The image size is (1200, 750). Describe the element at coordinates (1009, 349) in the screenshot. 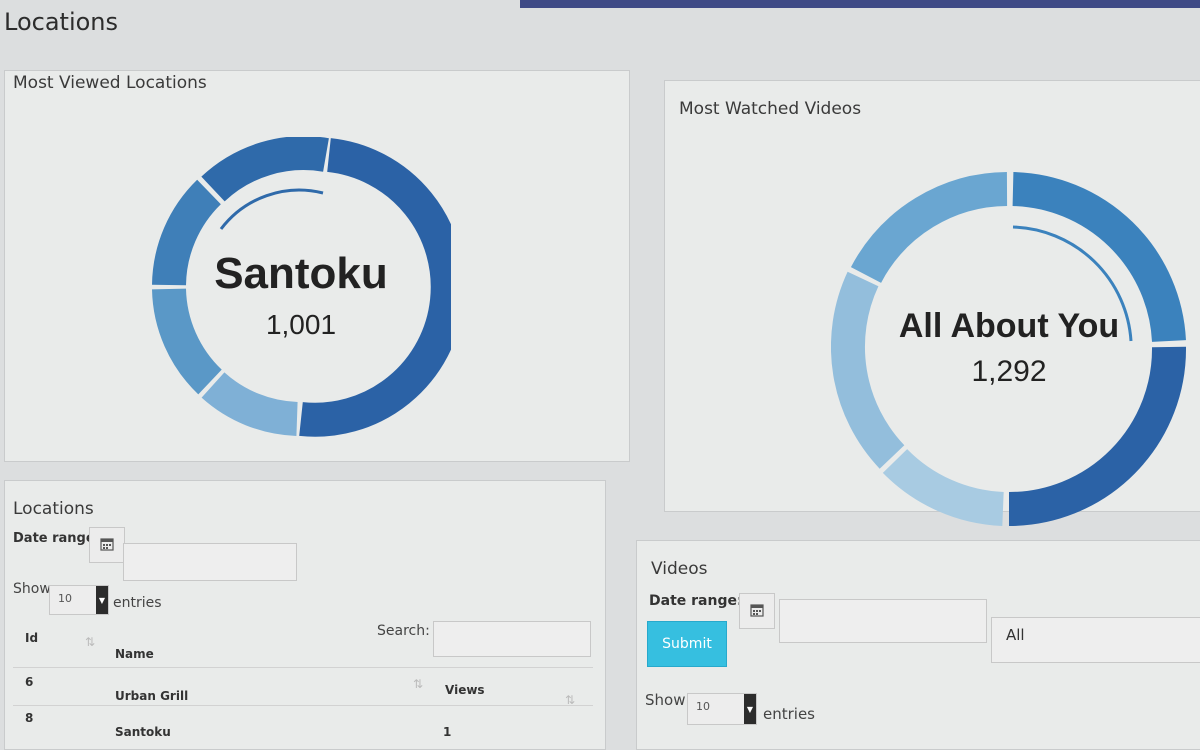

I see `videos-donut-chart: All About You 1,292` at that location.